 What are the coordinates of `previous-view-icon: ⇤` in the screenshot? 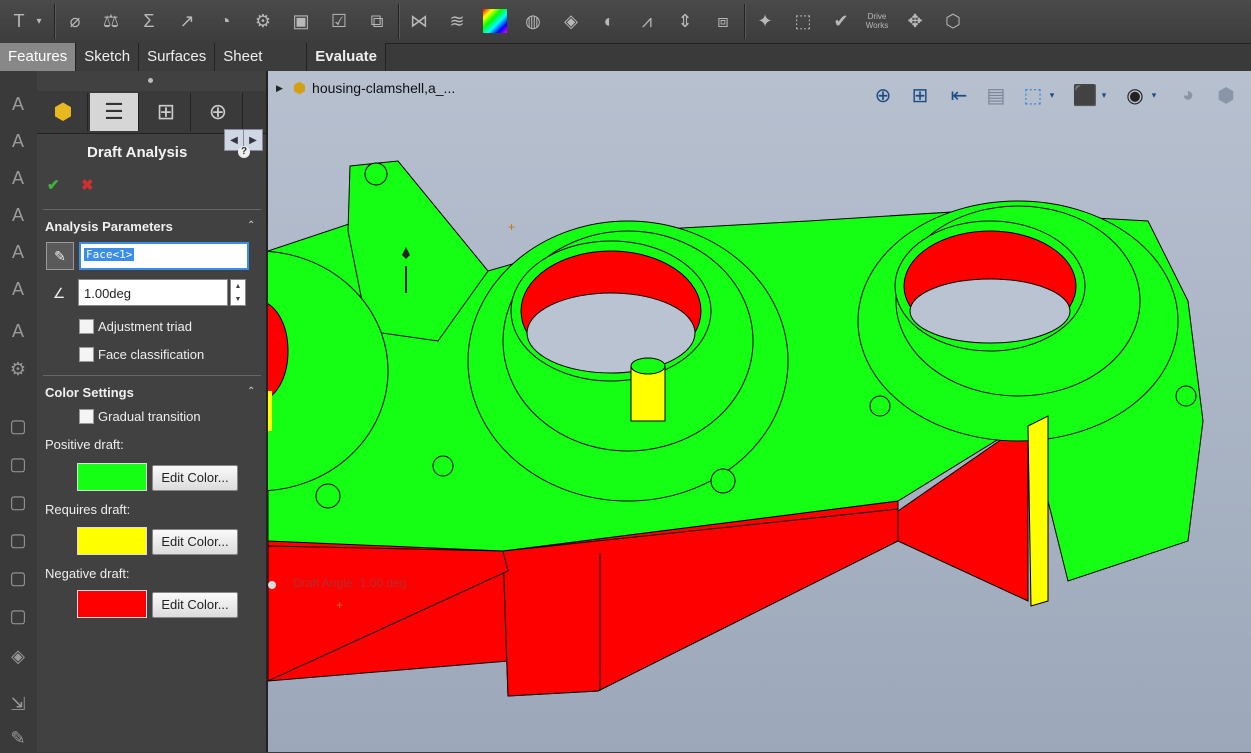 It's located at (959, 95).